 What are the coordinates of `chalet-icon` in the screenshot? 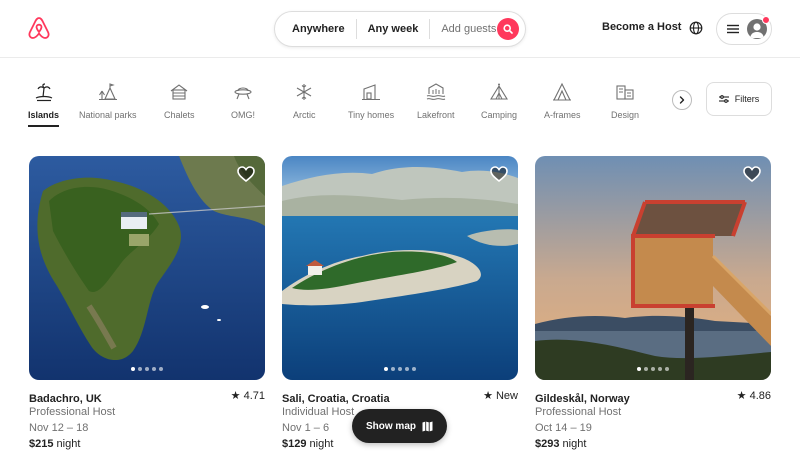 It's located at (179, 92).